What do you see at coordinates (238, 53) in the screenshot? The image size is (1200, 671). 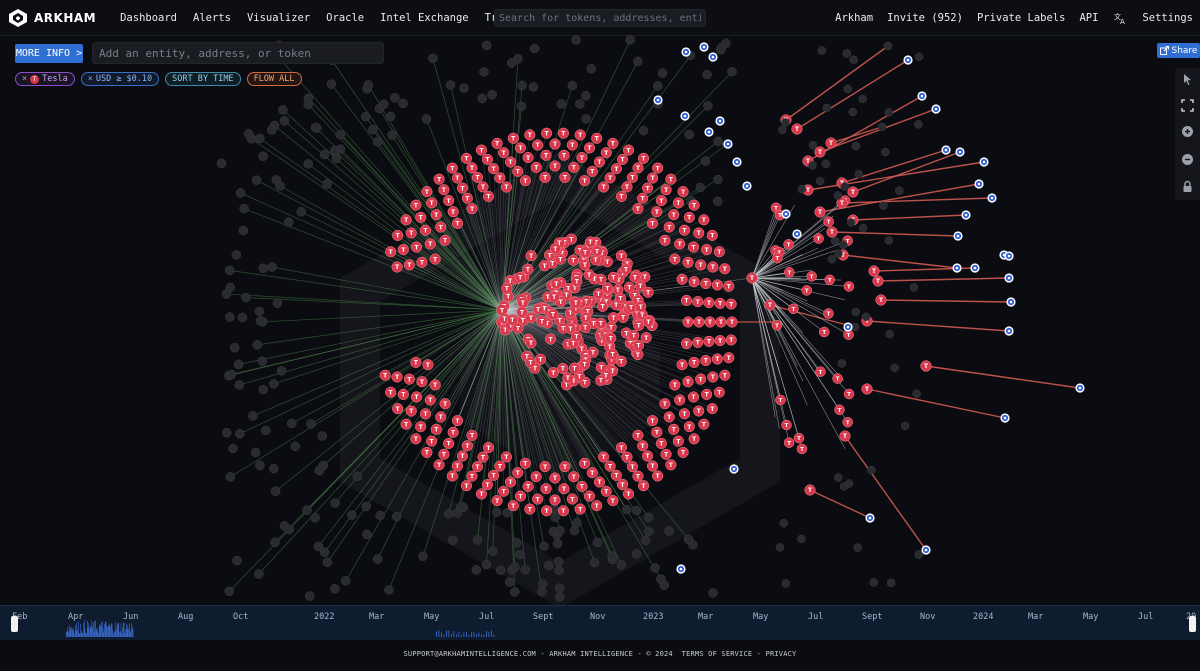 I see `add-entity-input` at bounding box center [238, 53].